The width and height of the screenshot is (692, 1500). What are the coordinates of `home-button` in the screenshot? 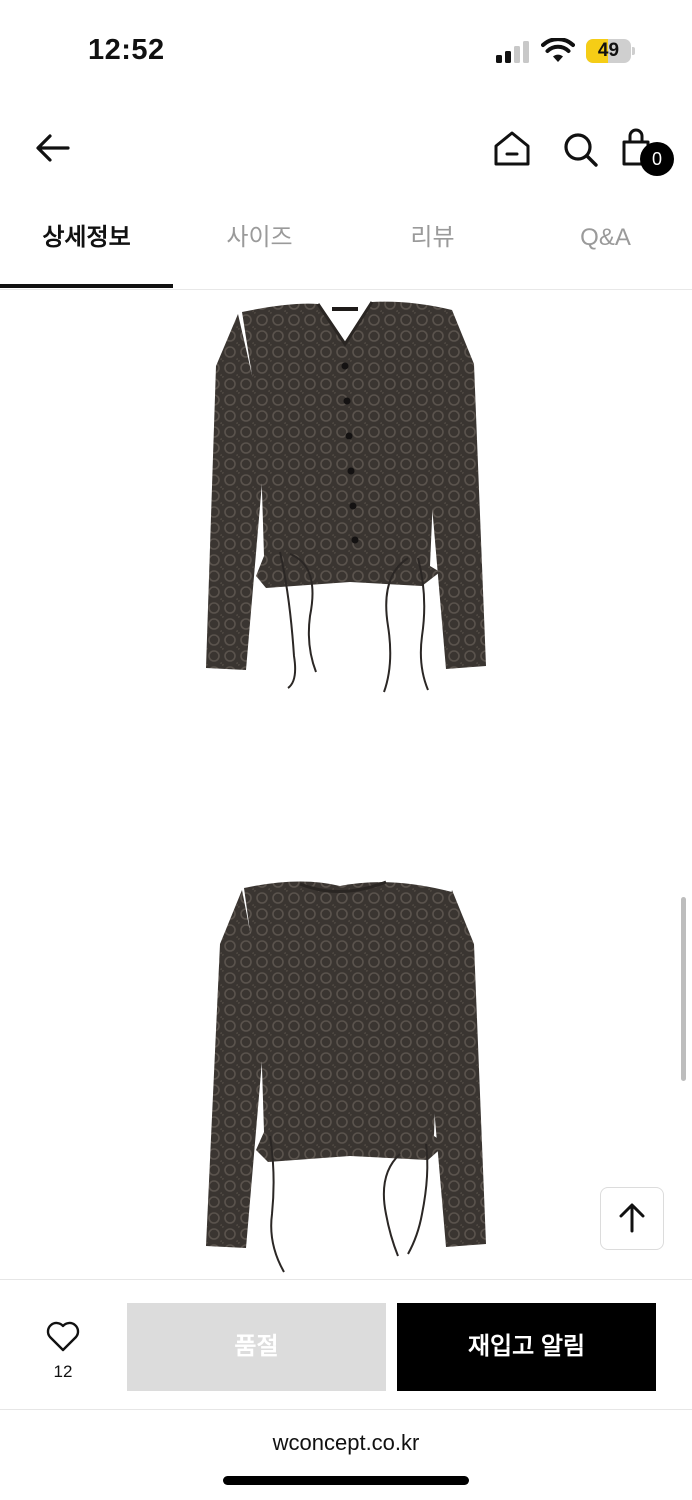 It's located at (512, 149).